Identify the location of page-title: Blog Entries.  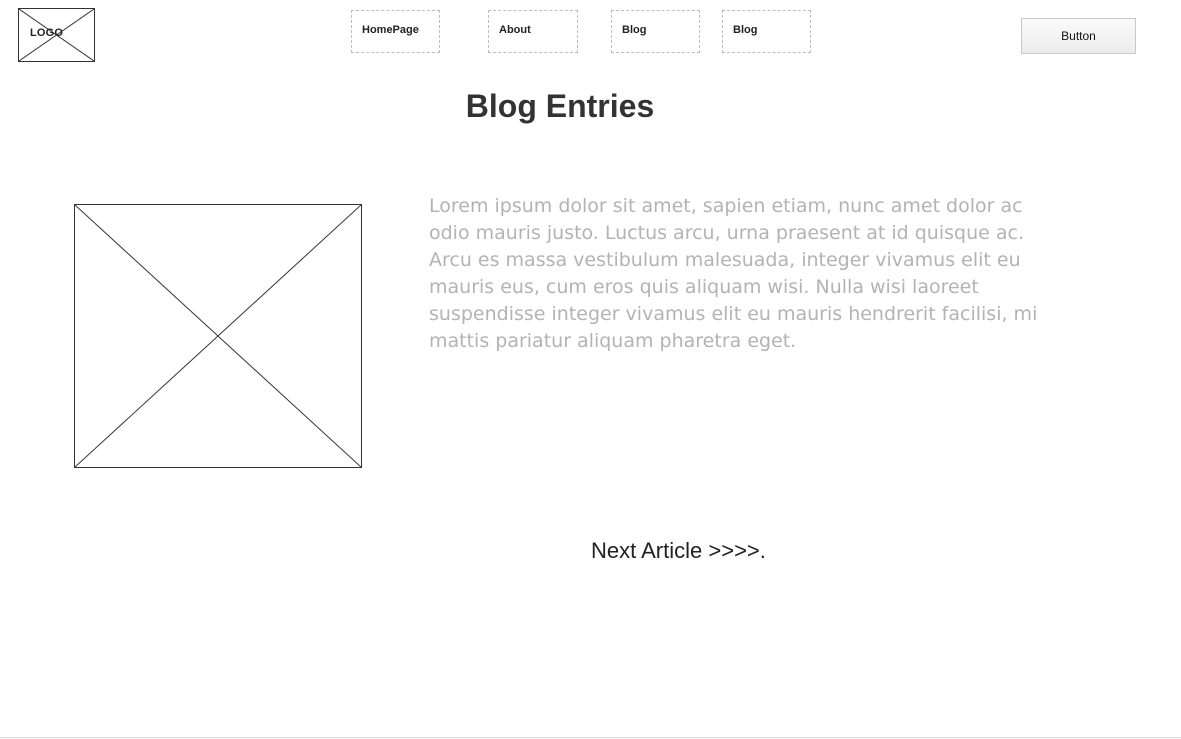
(560, 106).